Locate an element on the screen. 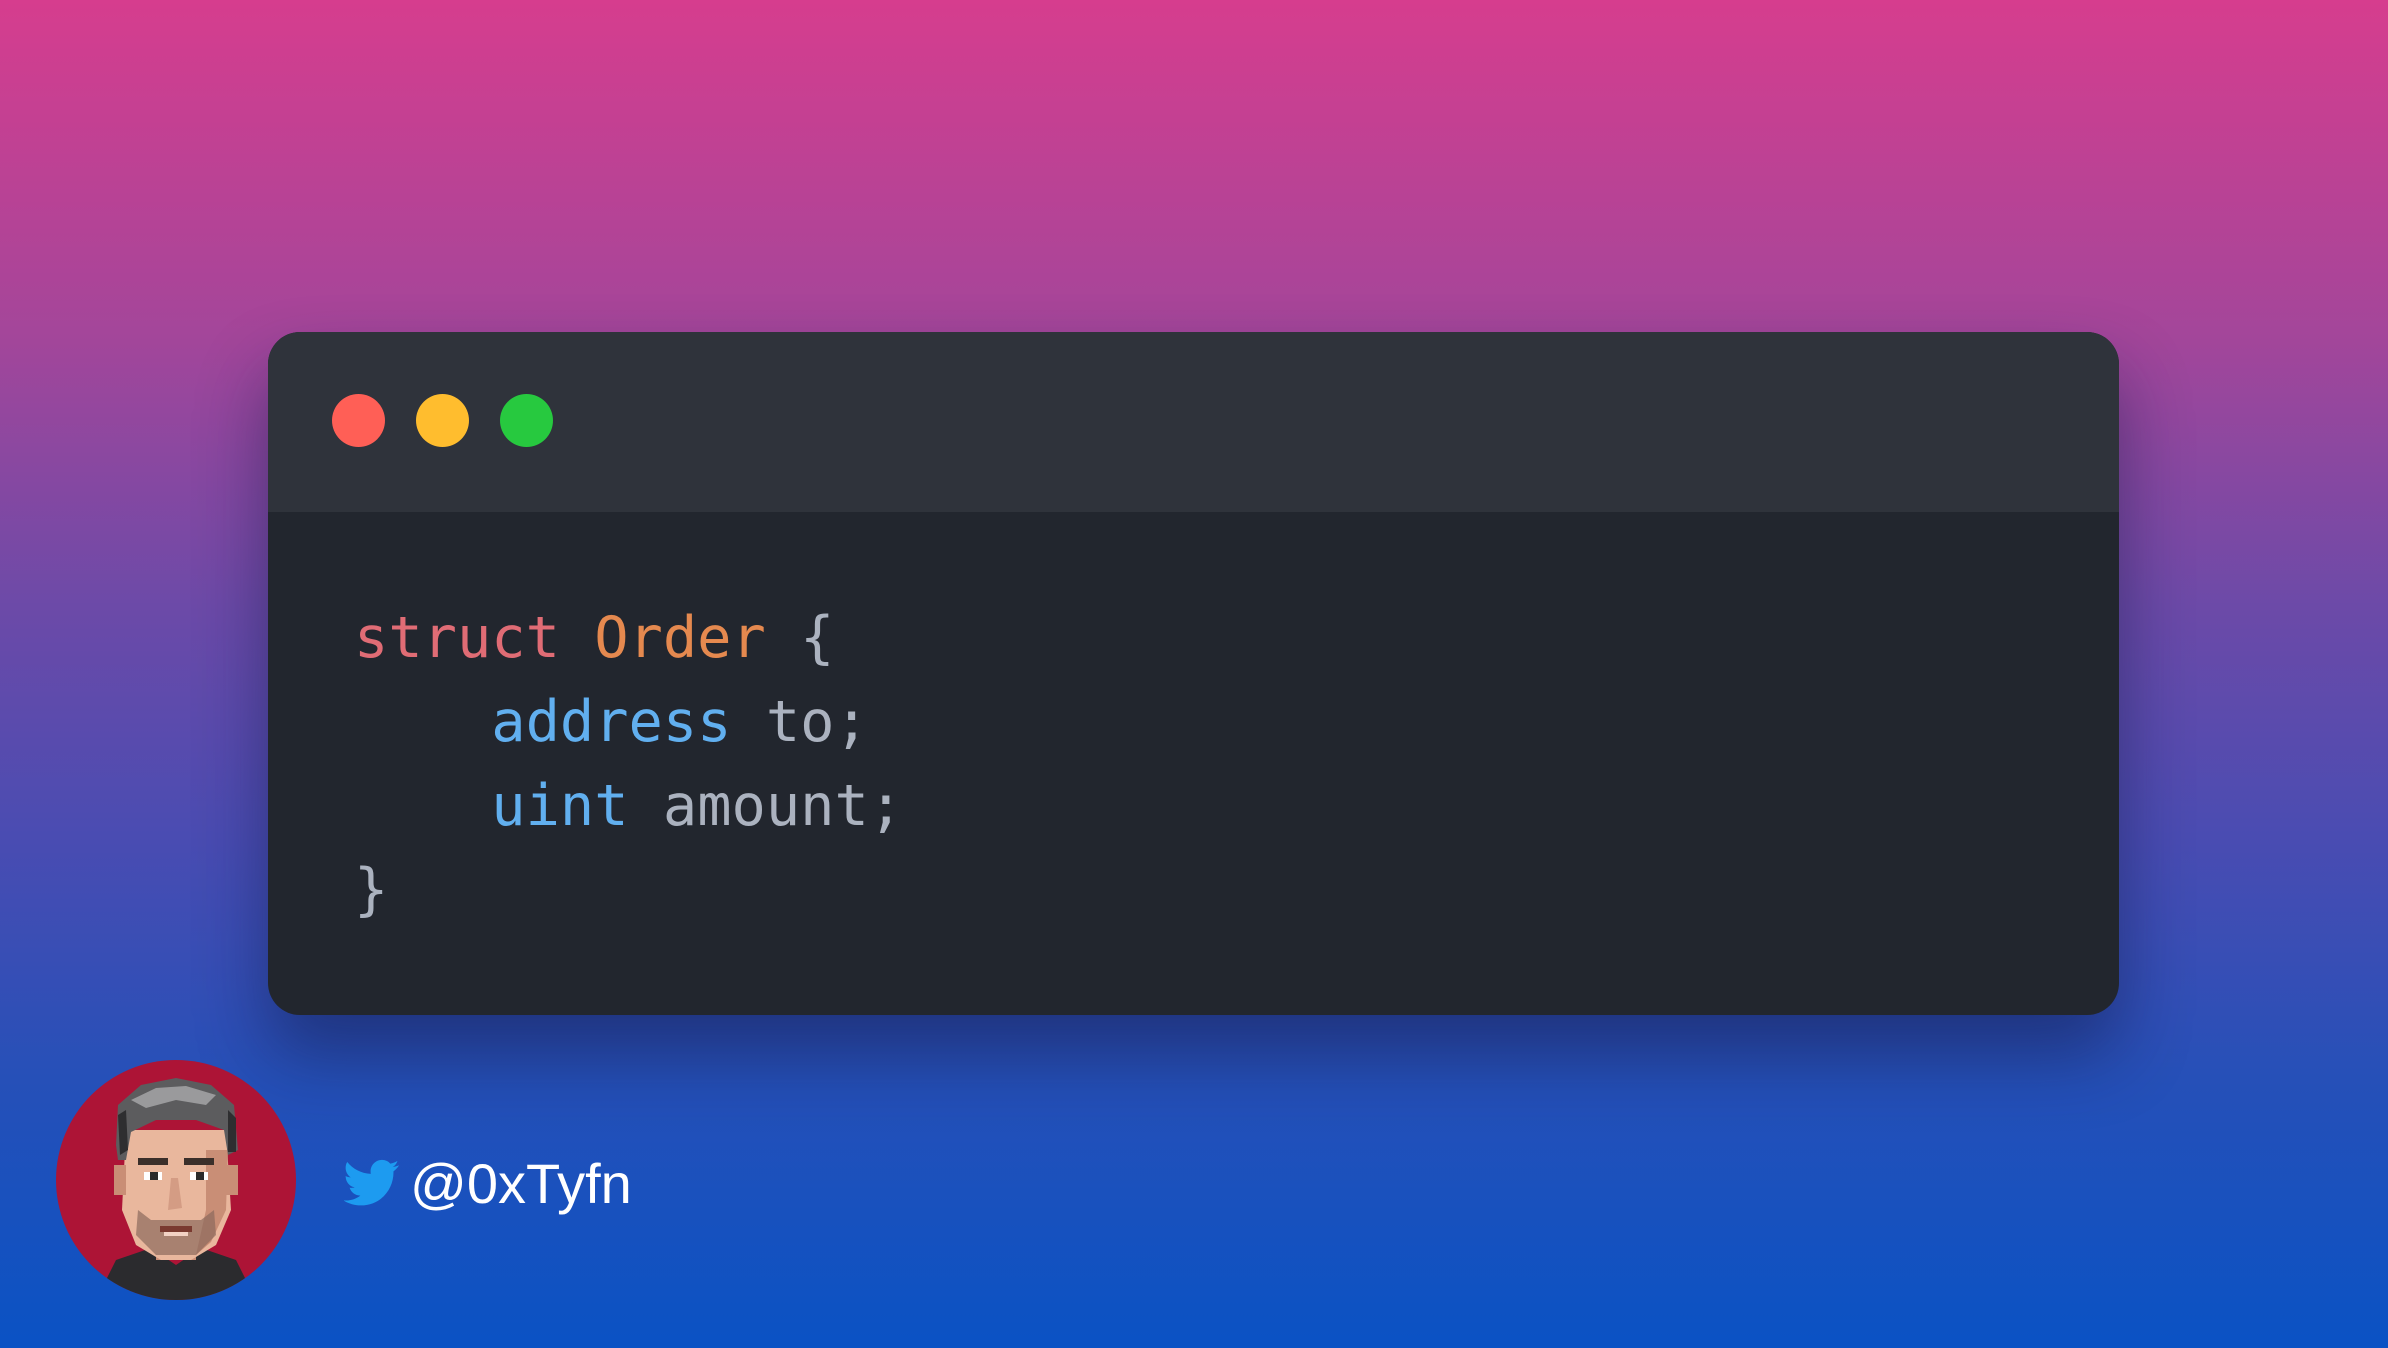  code-line: struct Order { is located at coordinates (628, 638).